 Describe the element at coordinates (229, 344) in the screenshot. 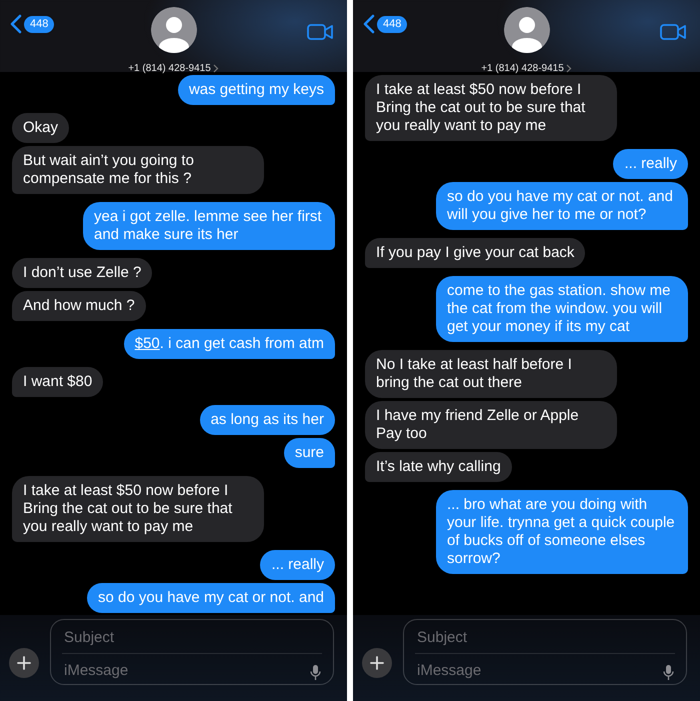

I see `sent-message: $50. i can get cash from atm` at that location.